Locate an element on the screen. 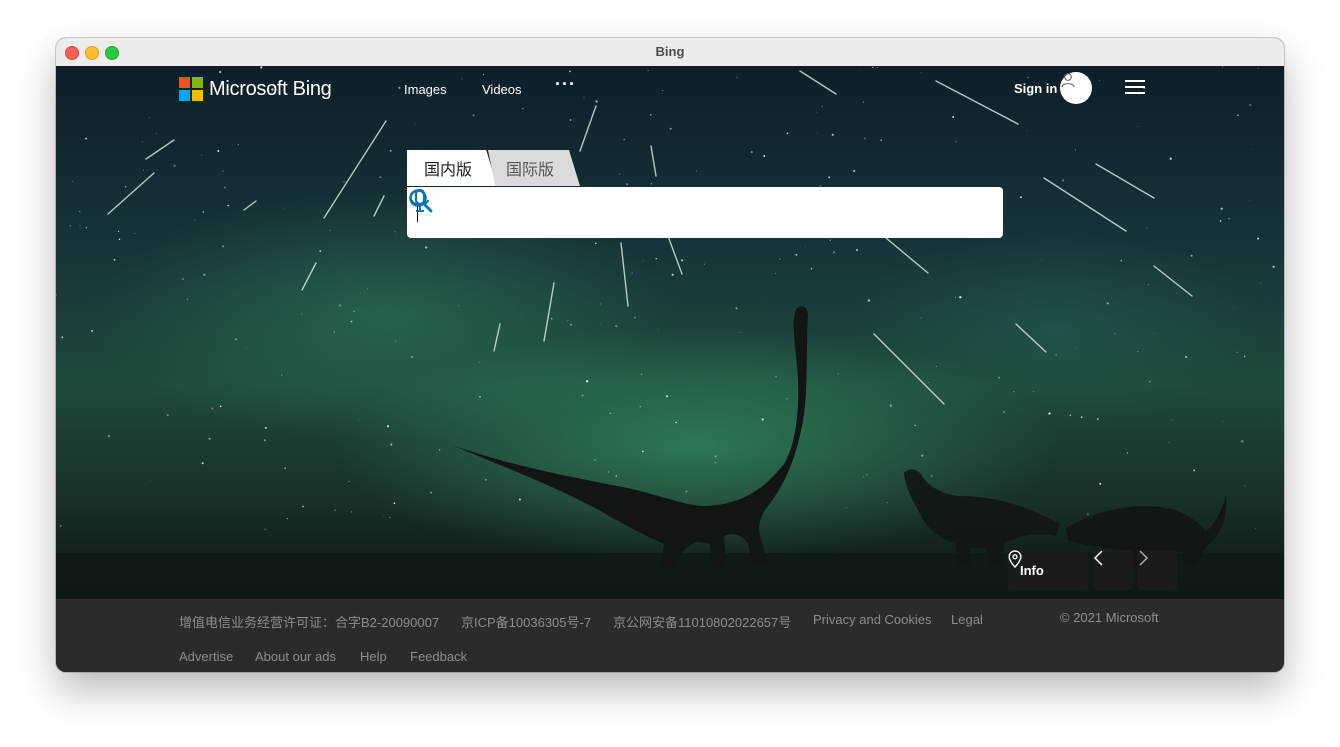 This screenshot has width=1340, height=747. more-menu-button: ··· is located at coordinates (565, 84).